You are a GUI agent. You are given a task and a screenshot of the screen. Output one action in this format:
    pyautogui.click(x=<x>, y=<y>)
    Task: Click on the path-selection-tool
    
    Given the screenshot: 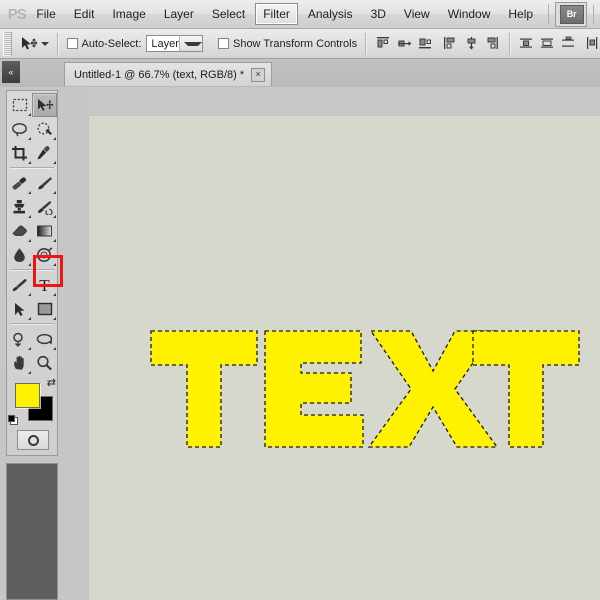 What is the action you would take?
    pyautogui.click(x=19, y=309)
    